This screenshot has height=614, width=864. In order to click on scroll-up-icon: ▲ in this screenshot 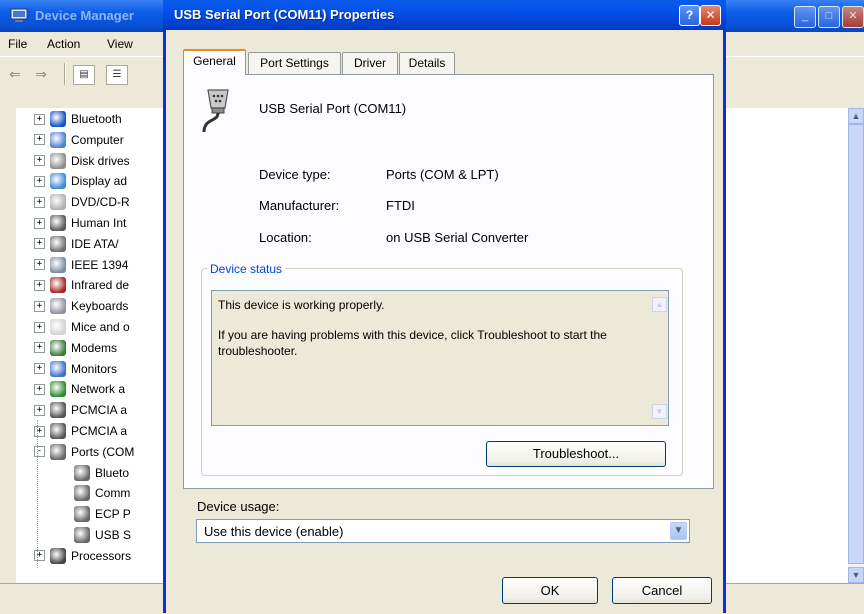, I will do `click(856, 116)`.